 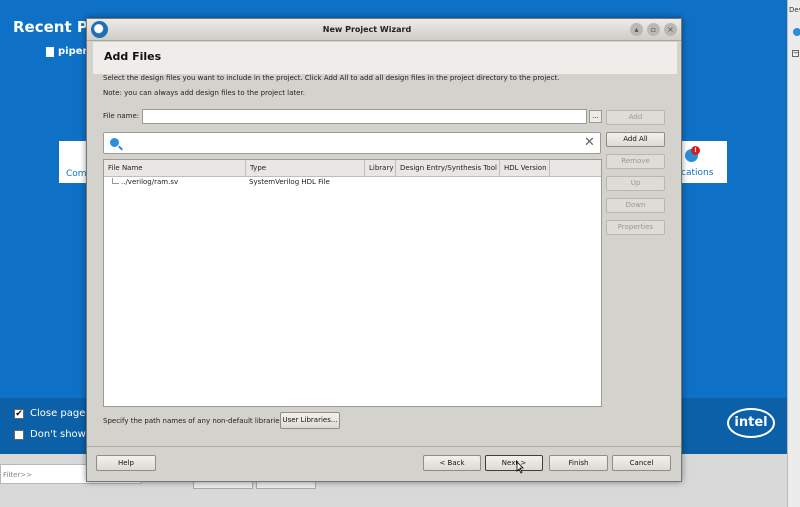 I want to click on cell-type: SystemVerilog HDL File, so click(x=289, y=182).